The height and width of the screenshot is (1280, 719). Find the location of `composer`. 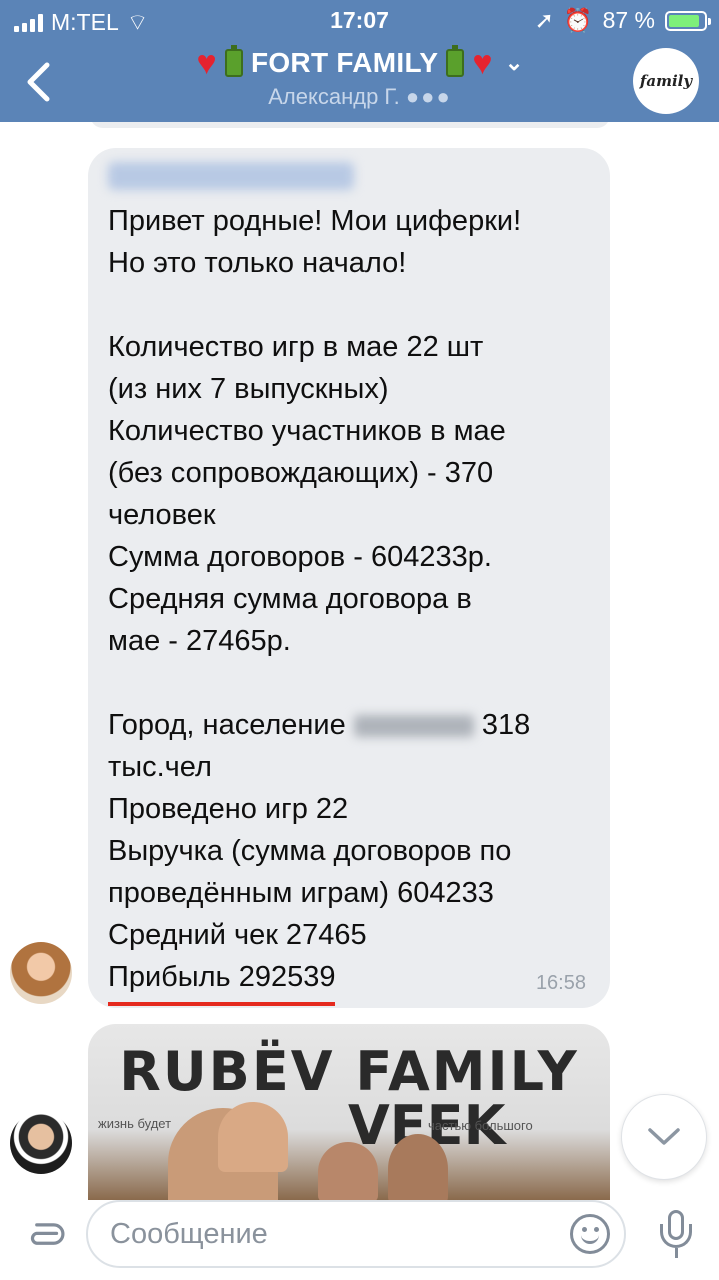

composer is located at coordinates (359, 1240).